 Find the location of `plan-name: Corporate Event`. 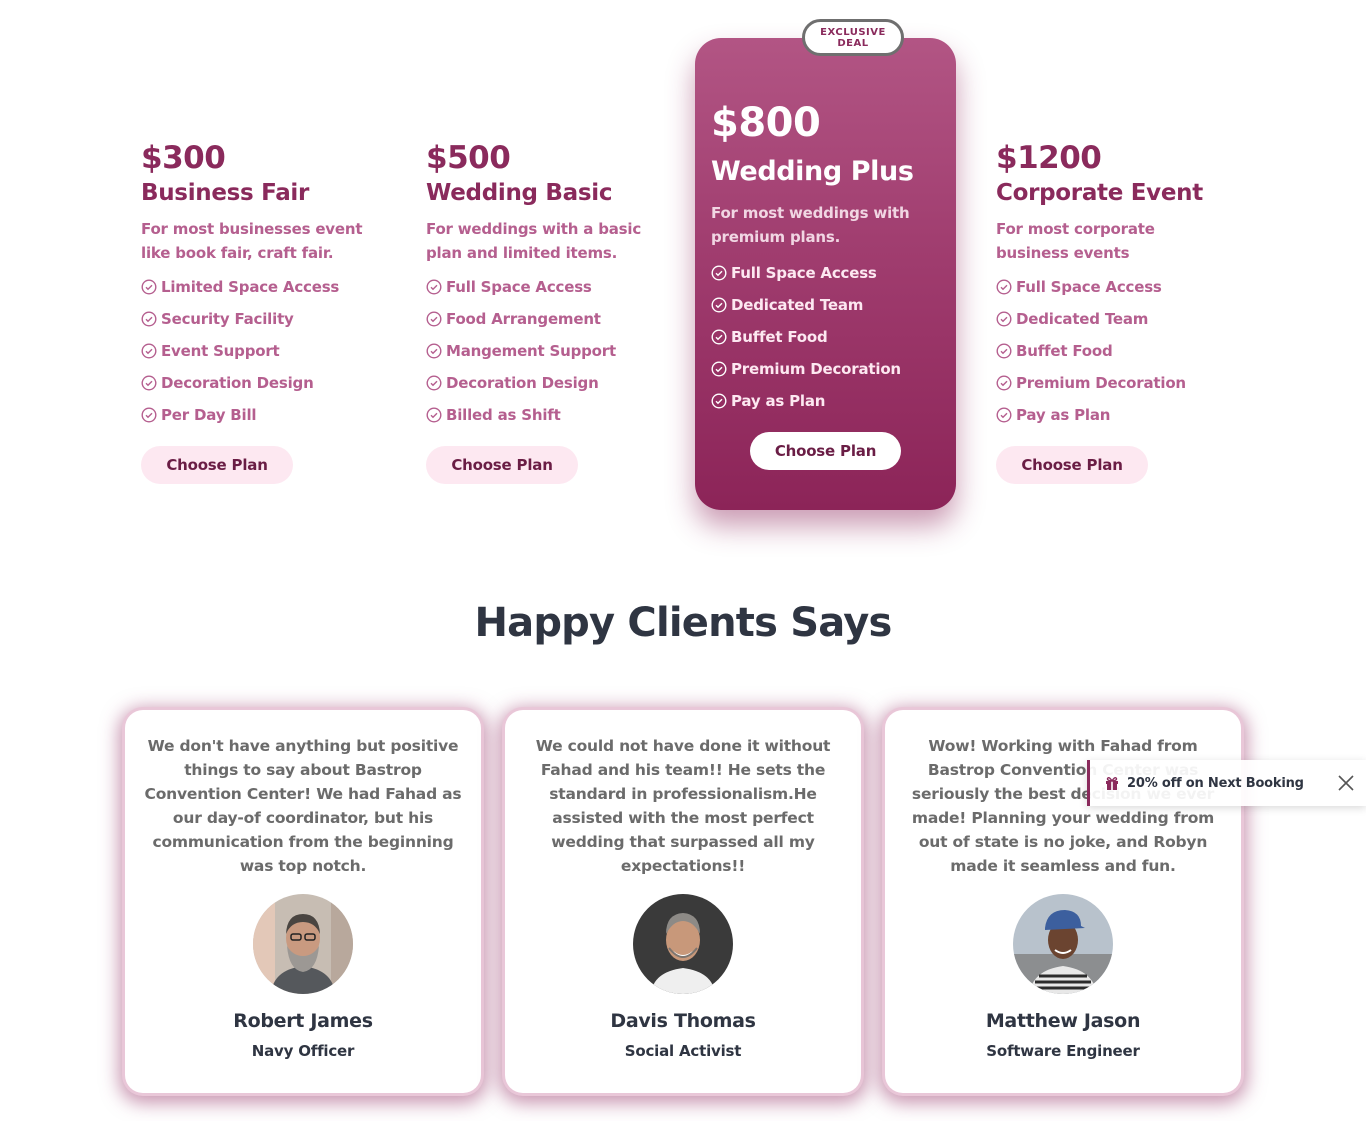

plan-name: Corporate Event is located at coordinates (1099, 193).